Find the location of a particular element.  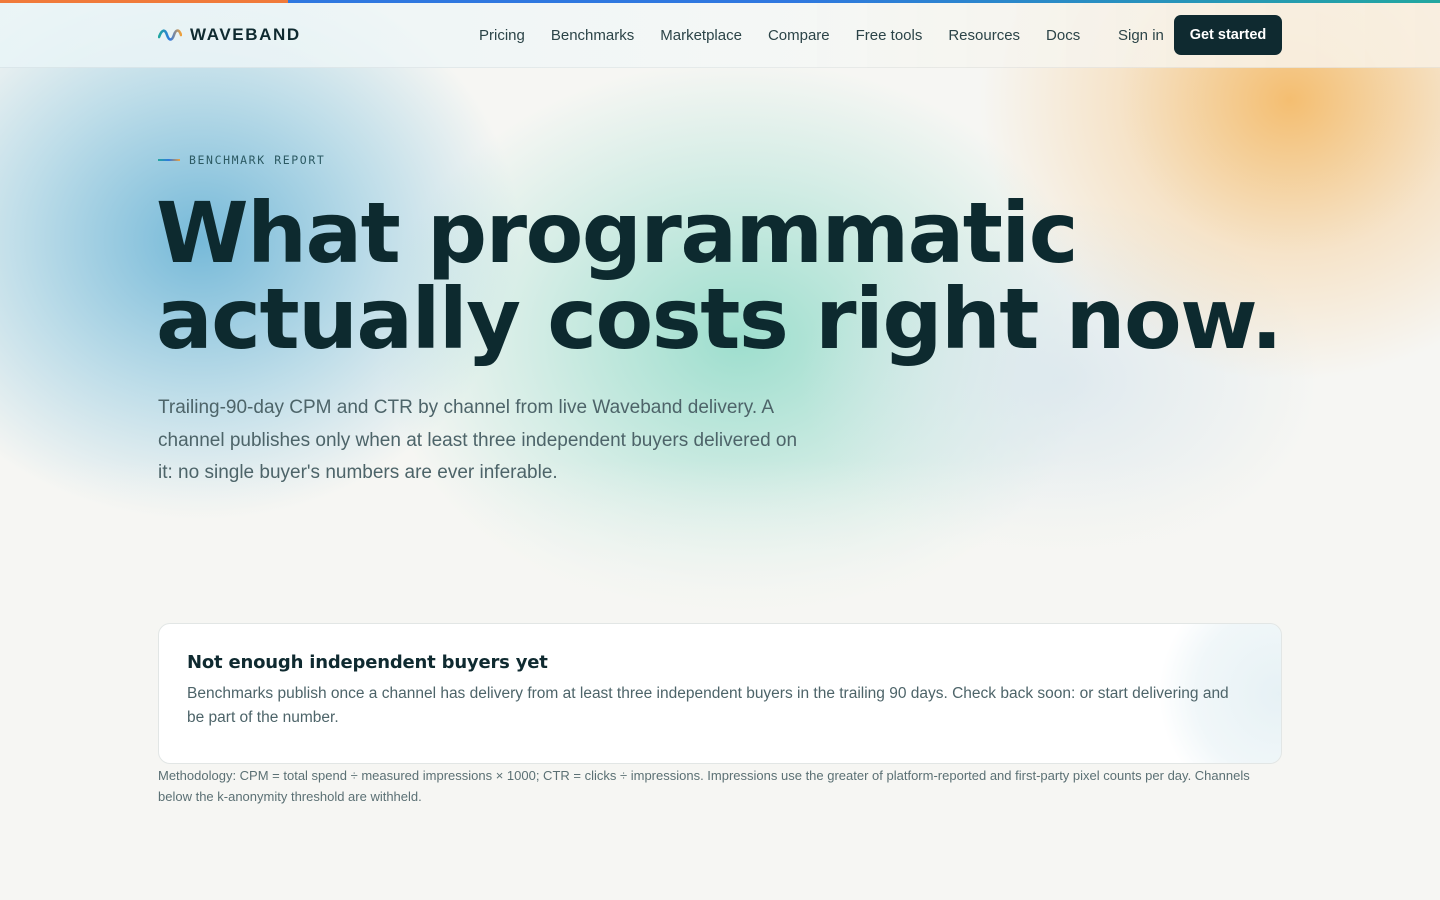

top-color-bar is located at coordinates (720, 1).